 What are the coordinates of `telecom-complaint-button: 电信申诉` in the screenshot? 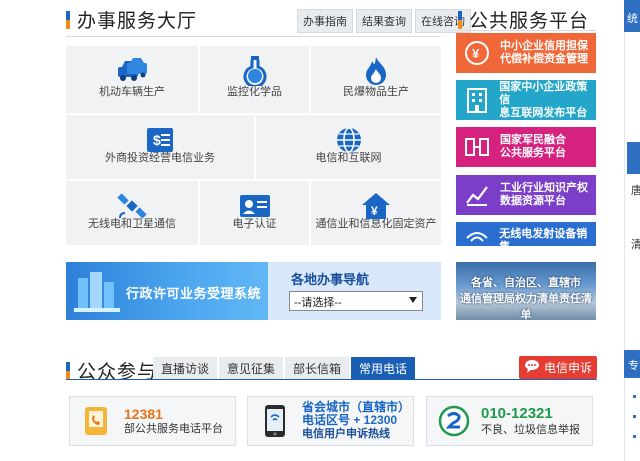 It's located at (558, 367).